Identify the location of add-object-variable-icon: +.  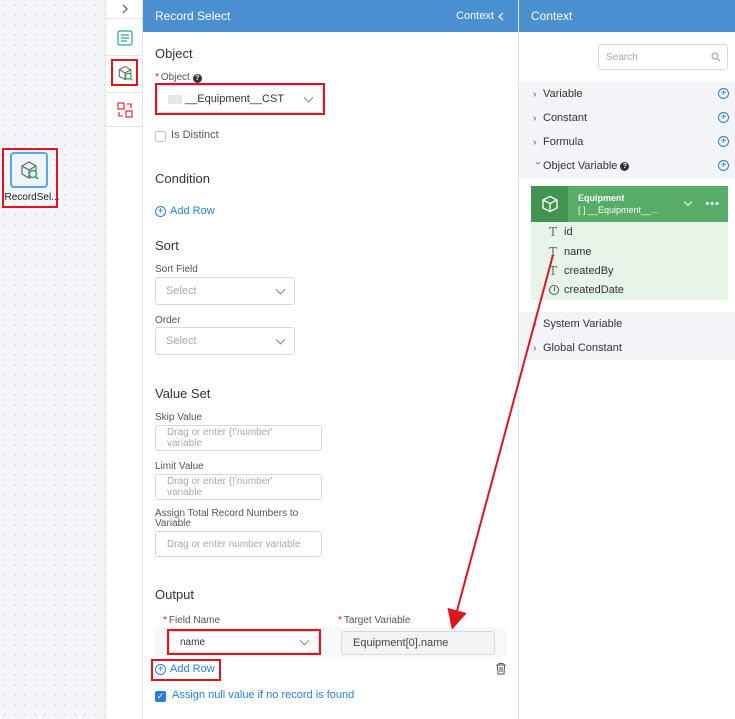
(723, 165).